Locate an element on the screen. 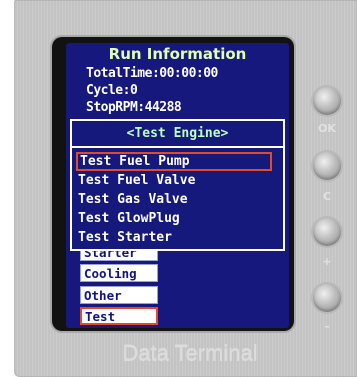  cancel-button is located at coordinates (327, 232).